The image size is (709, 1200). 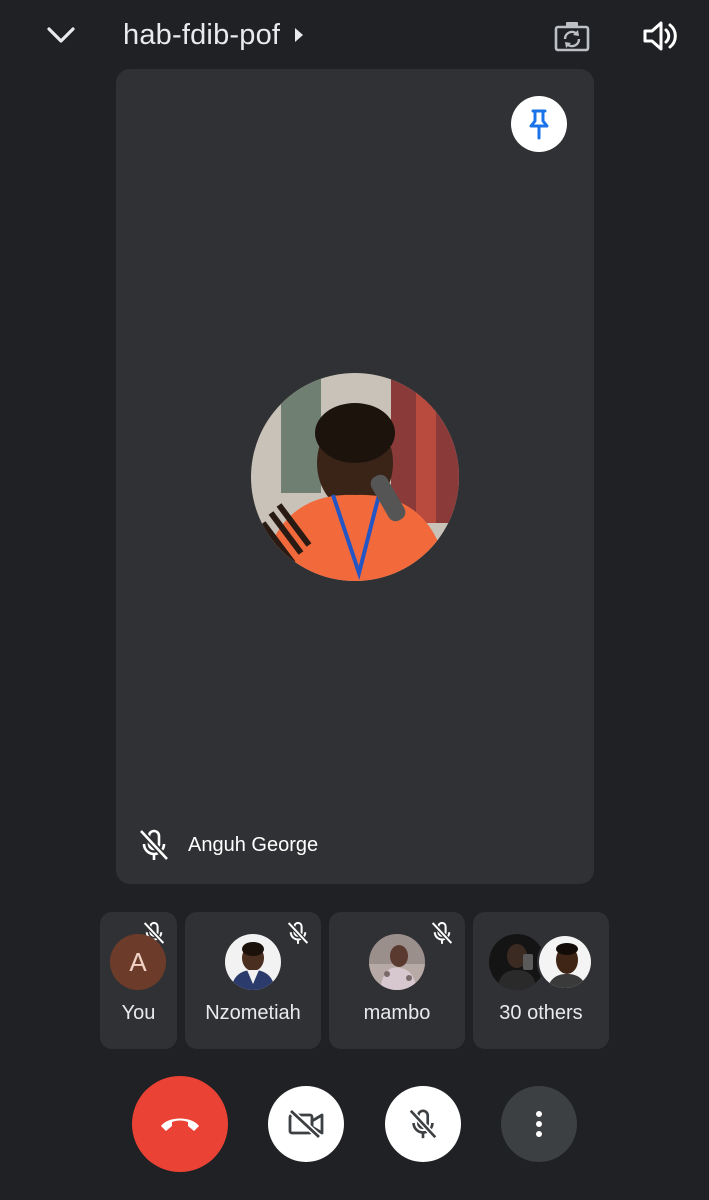 What do you see at coordinates (299, 35) in the screenshot?
I see `caret-right-icon` at bounding box center [299, 35].